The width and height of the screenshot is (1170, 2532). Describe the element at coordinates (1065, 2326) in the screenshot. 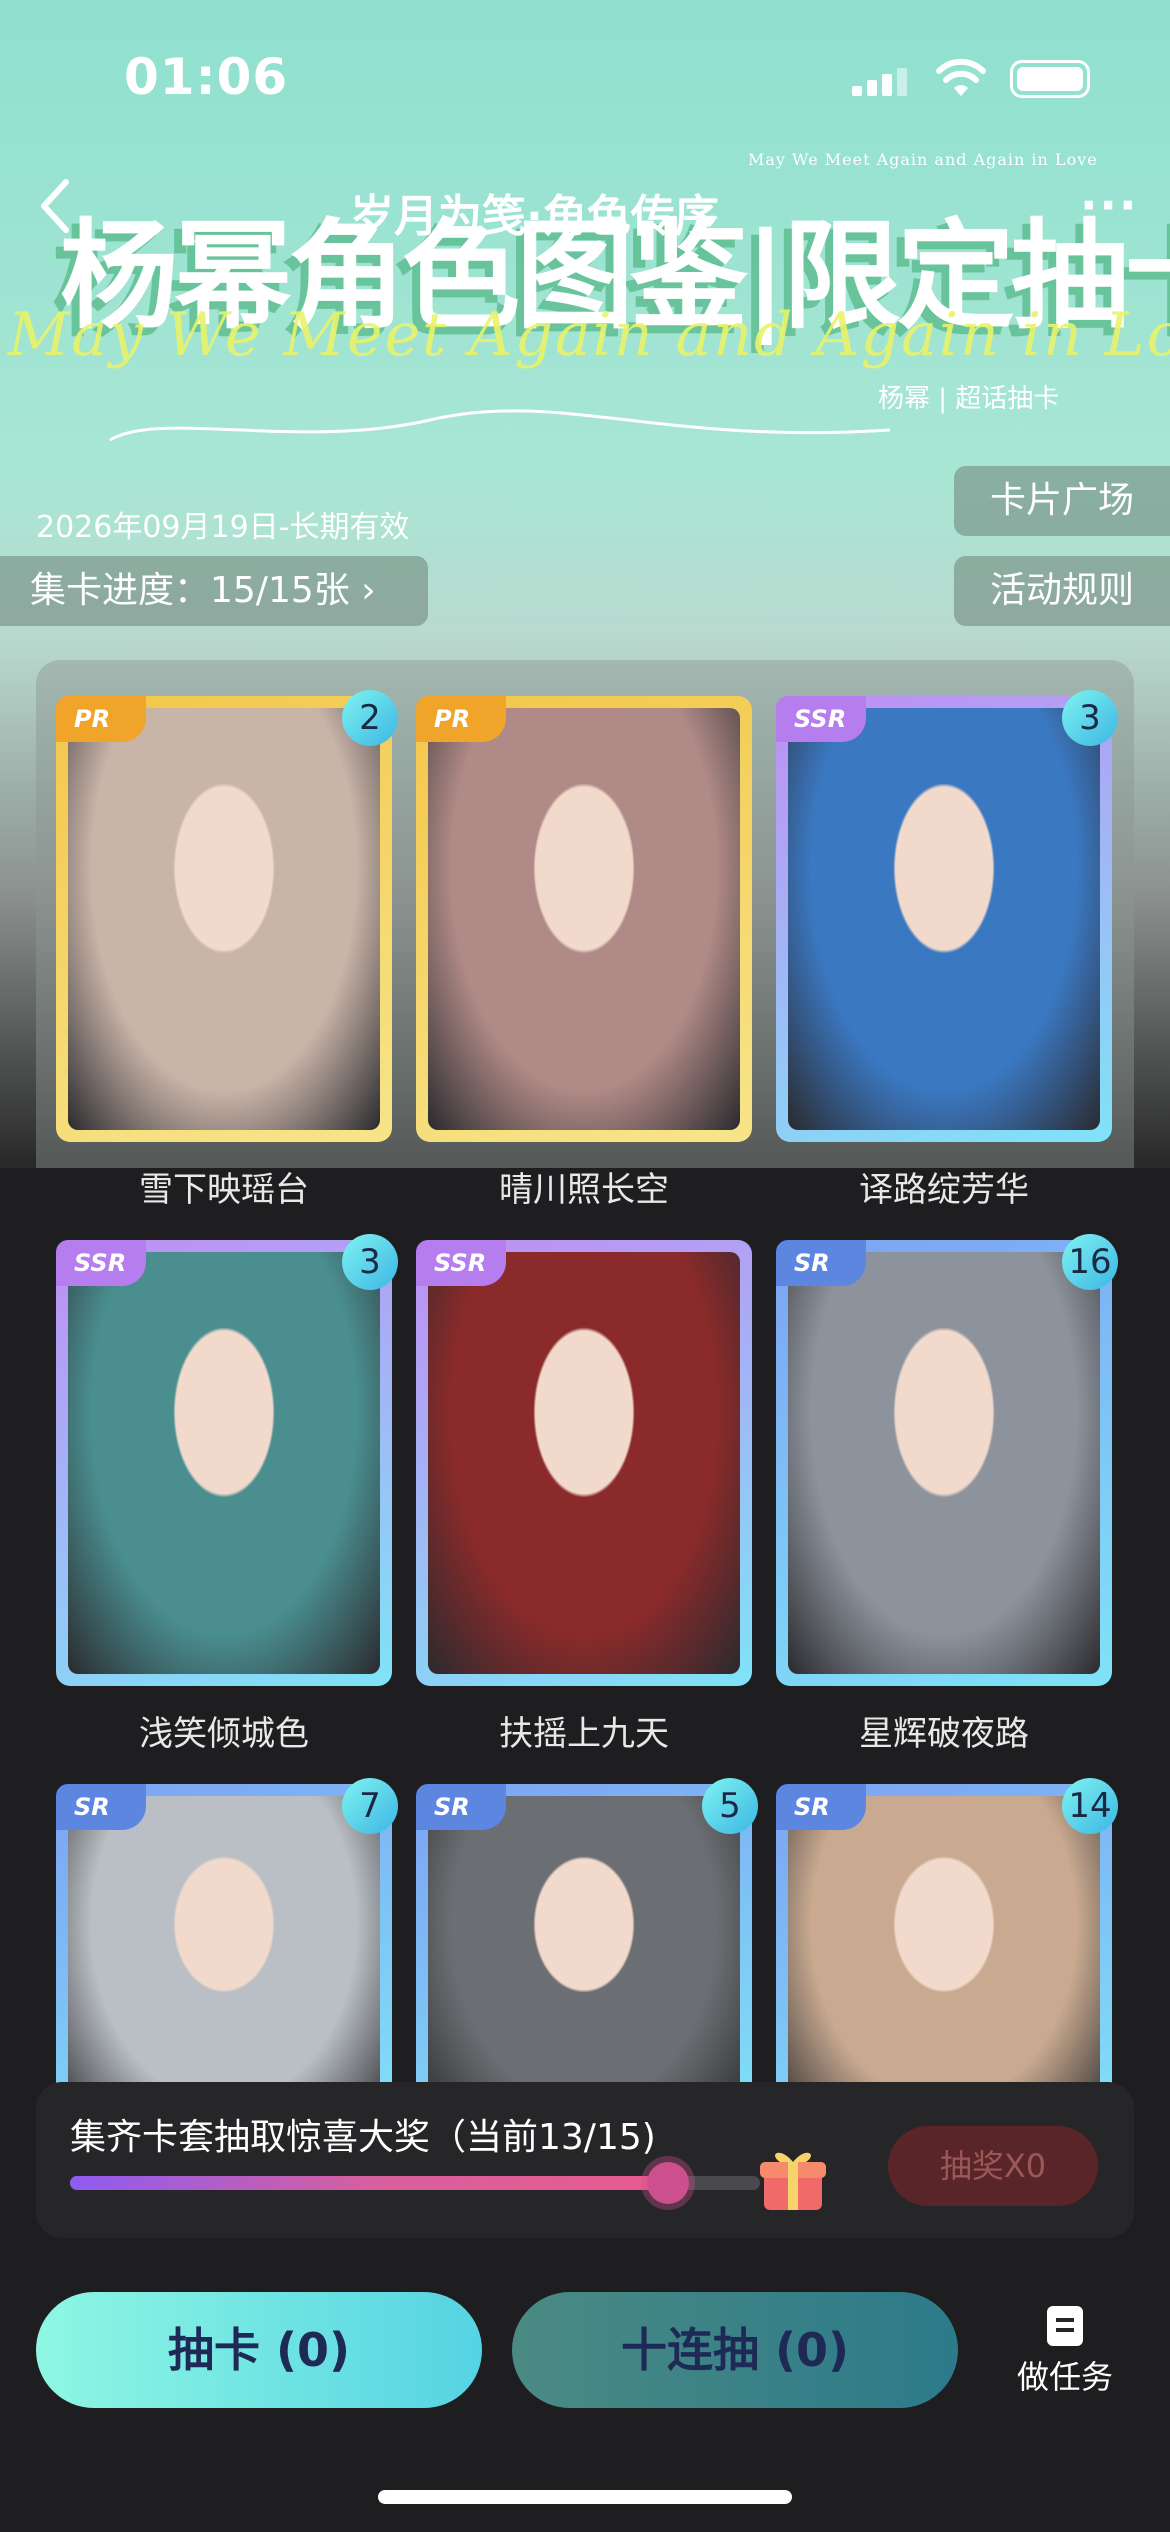

I see `task-list-icon` at that location.